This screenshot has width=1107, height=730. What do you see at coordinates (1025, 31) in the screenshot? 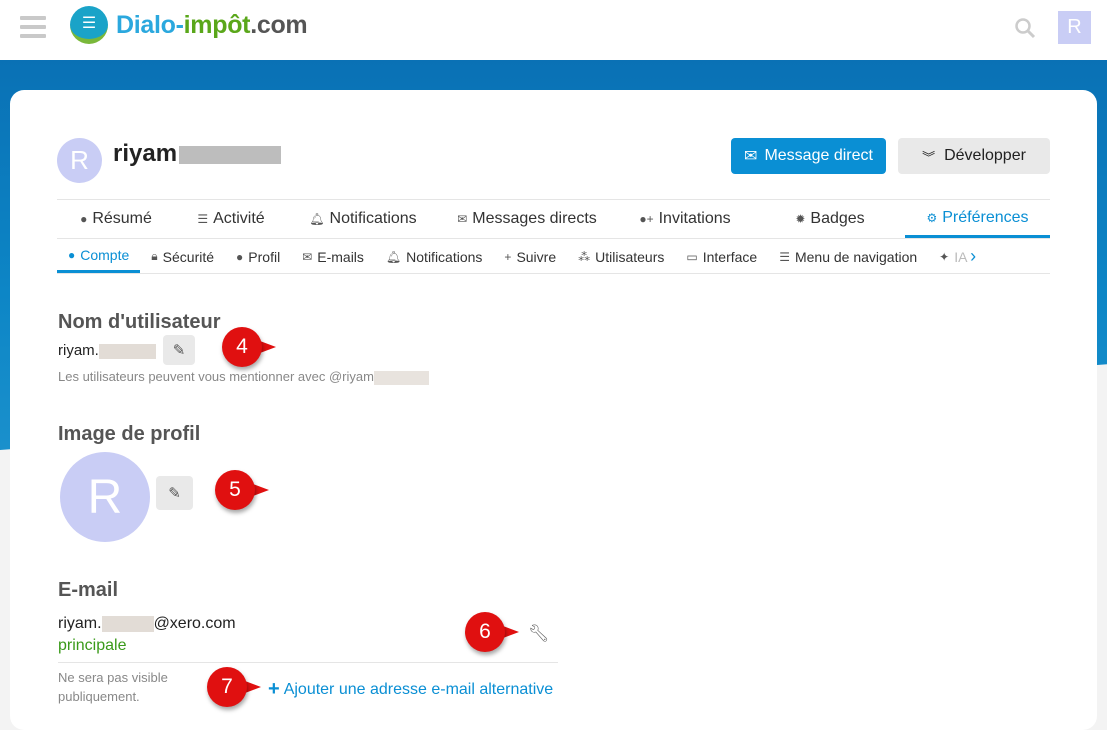
I see `search-icon` at bounding box center [1025, 31].